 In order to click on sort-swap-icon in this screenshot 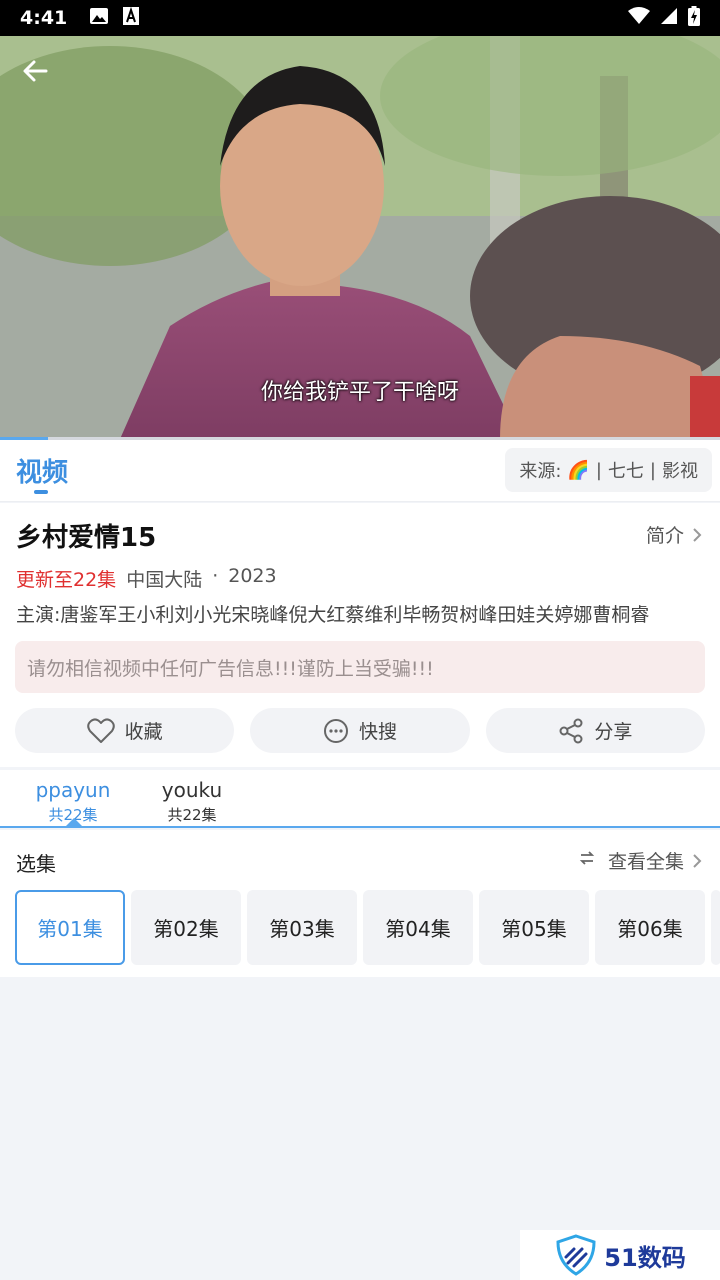, I will do `click(587, 858)`.